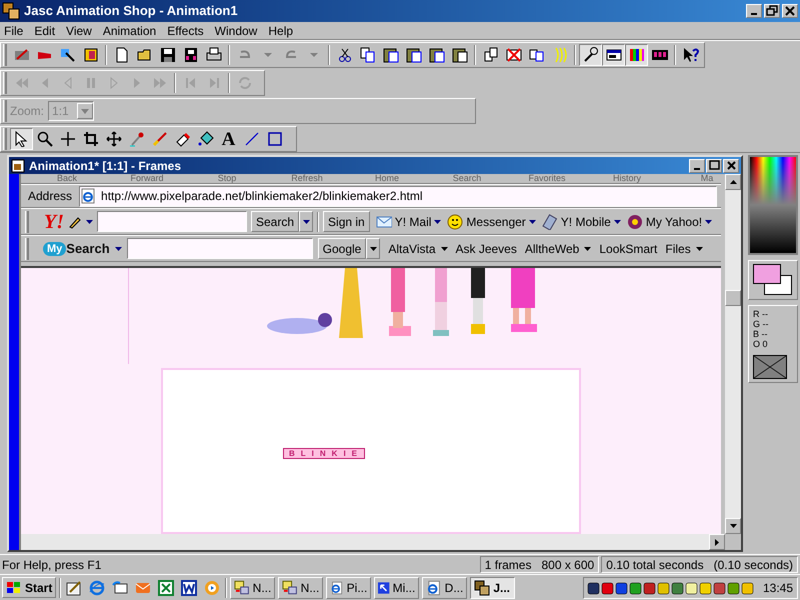 This screenshot has width=800, height=600. I want to click on menu-item: Animation, so click(129, 31).